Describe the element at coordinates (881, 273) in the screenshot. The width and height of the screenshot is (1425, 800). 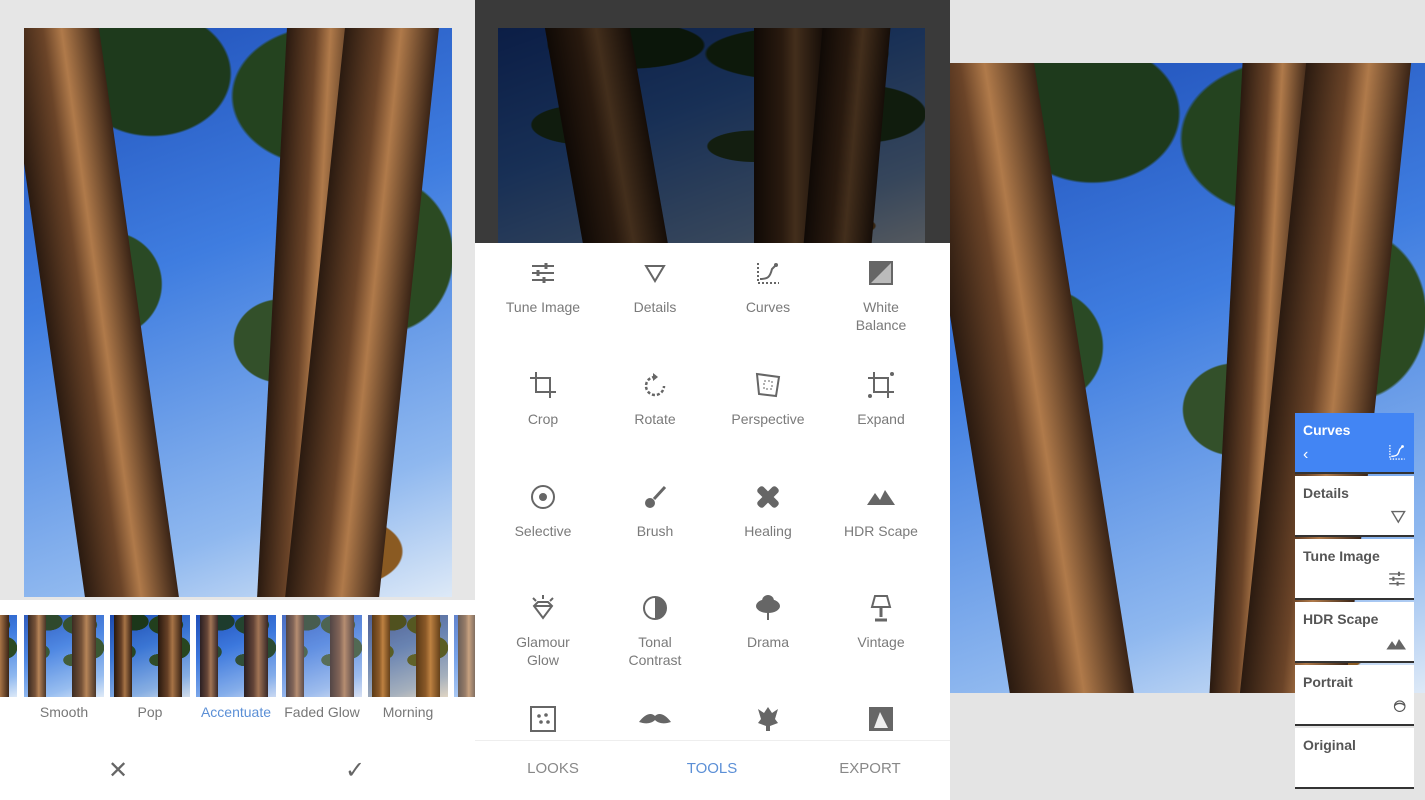
I see `white-balance-icon` at that location.